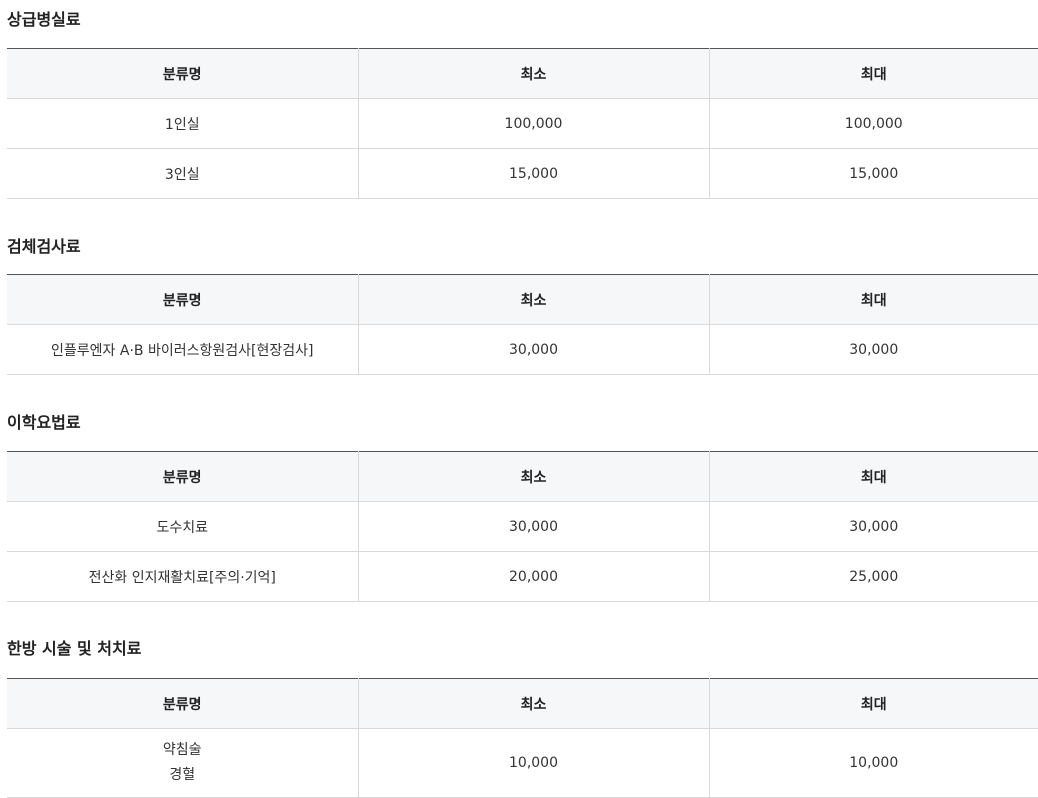 The height and width of the screenshot is (798, 1038). Describe the element at coordinates (182, 750) in the screenshot. I see `cell-name-line: 약침술` at that location.